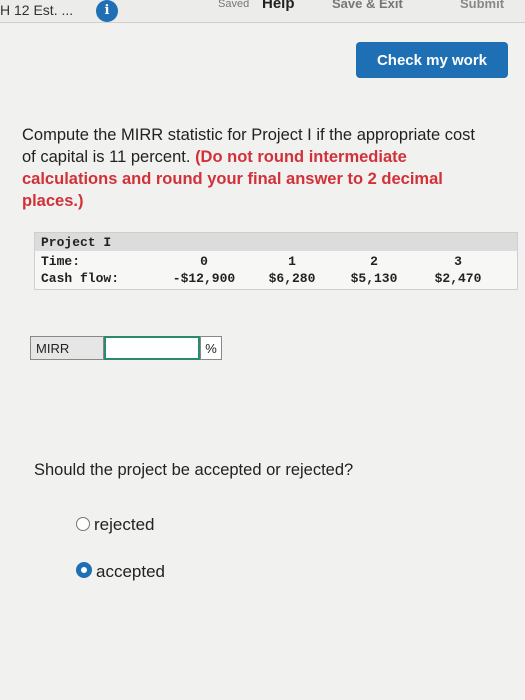  Describe the element at coordinates (458, 261) in the screenshot. I see `time-cell: 3` at that location.